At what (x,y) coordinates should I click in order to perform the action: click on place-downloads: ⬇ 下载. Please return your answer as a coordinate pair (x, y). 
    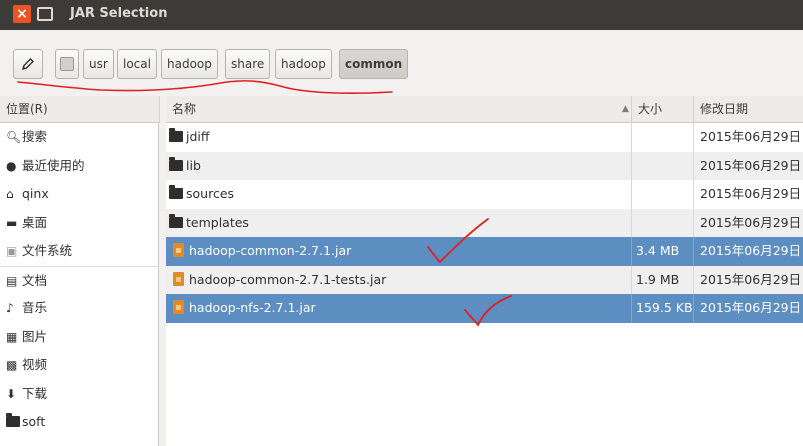
    Looking at the image, I should click on (79, 394).